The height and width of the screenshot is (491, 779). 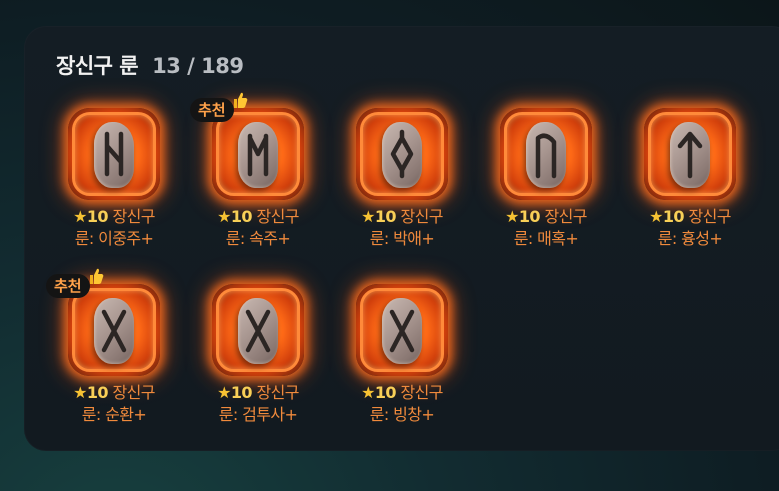 What do you see at coordinates (97, 66) in the screenshot?
I see `panel-title: 장신구 룬` at bounding box center [97, 66].